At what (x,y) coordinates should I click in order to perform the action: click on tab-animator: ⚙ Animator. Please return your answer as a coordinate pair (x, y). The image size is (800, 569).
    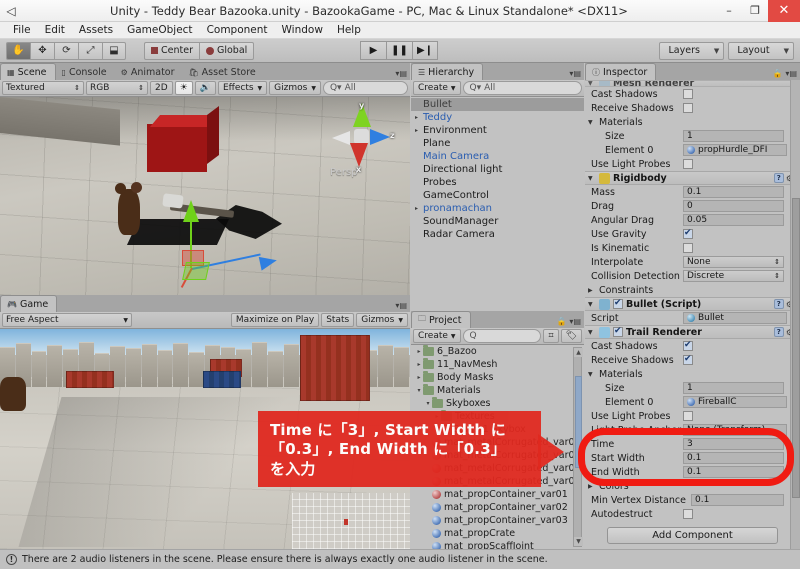
    Looking at the image, I should click on (149, 72).